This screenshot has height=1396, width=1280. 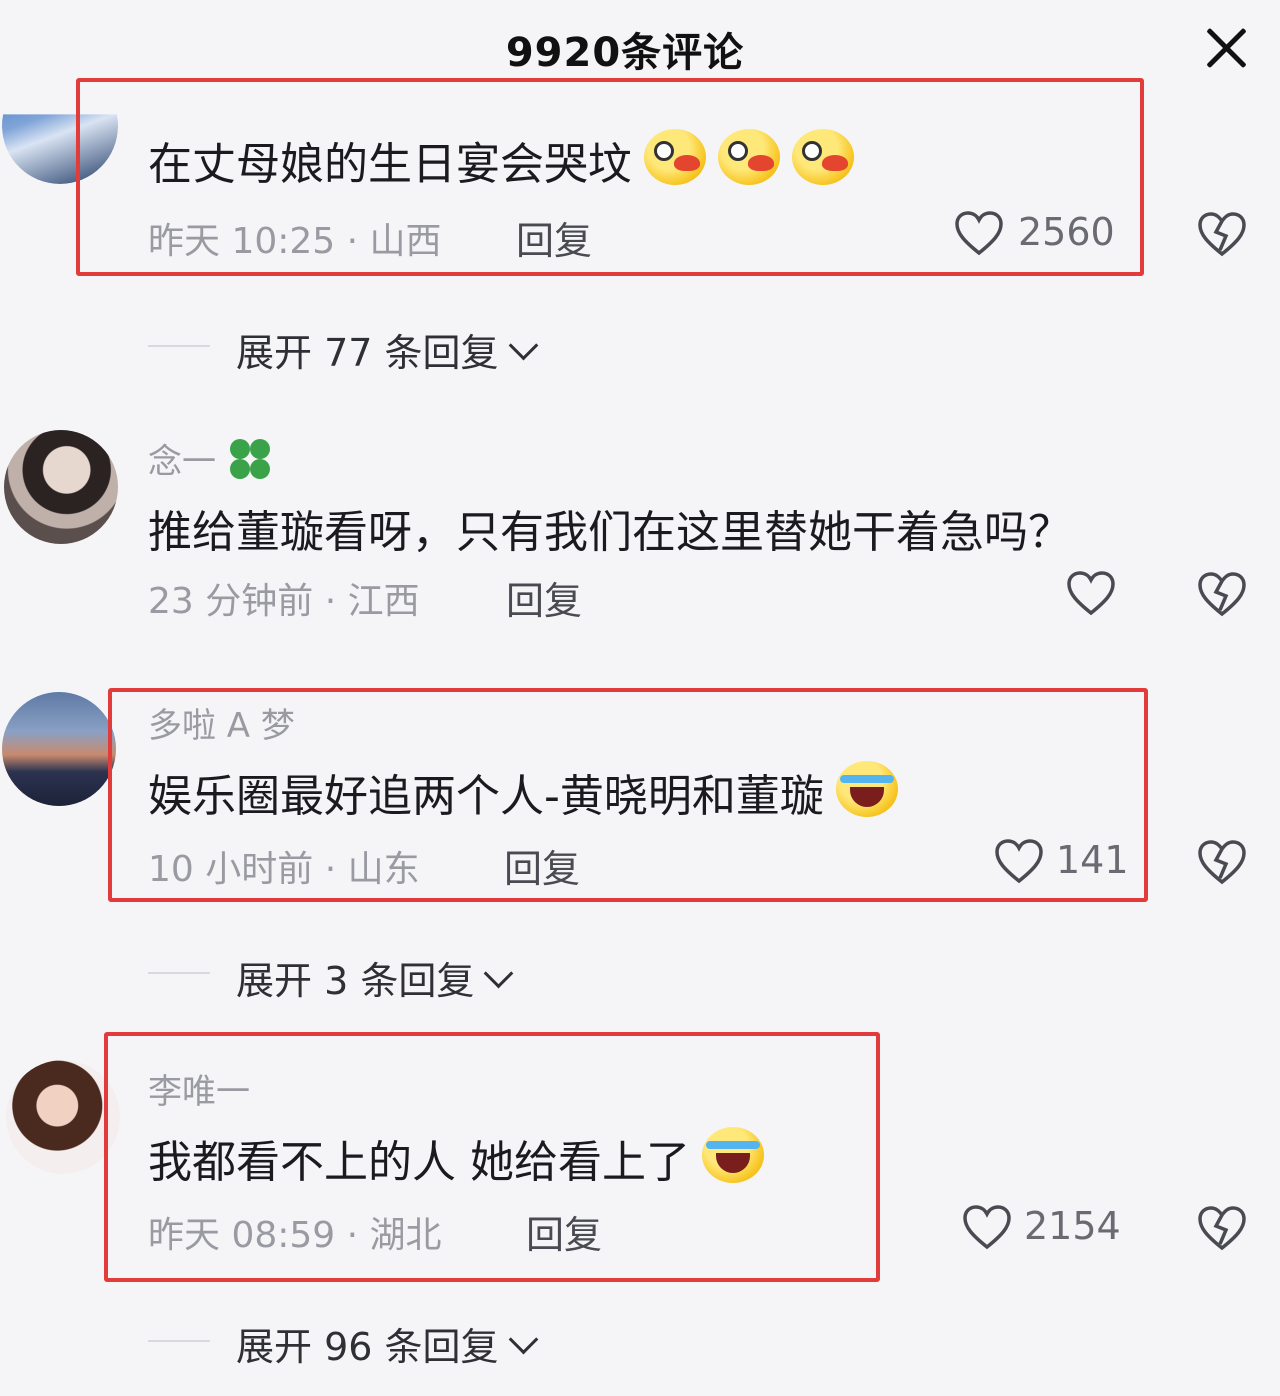 I want to click on comment-username: 念一, so click(x=210, y=458).